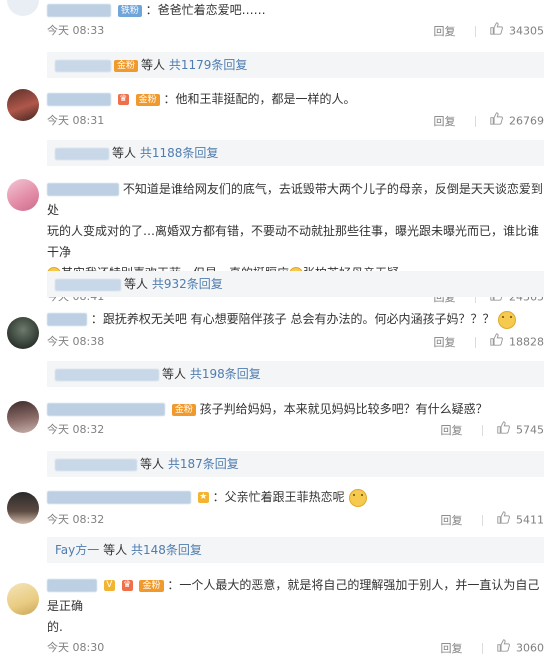 This screenshot has height=658, width=550. What do you see at coordinates (530, 520) in the screenshot?
I see `like-count: 5411` at bounding box center [530, 520].